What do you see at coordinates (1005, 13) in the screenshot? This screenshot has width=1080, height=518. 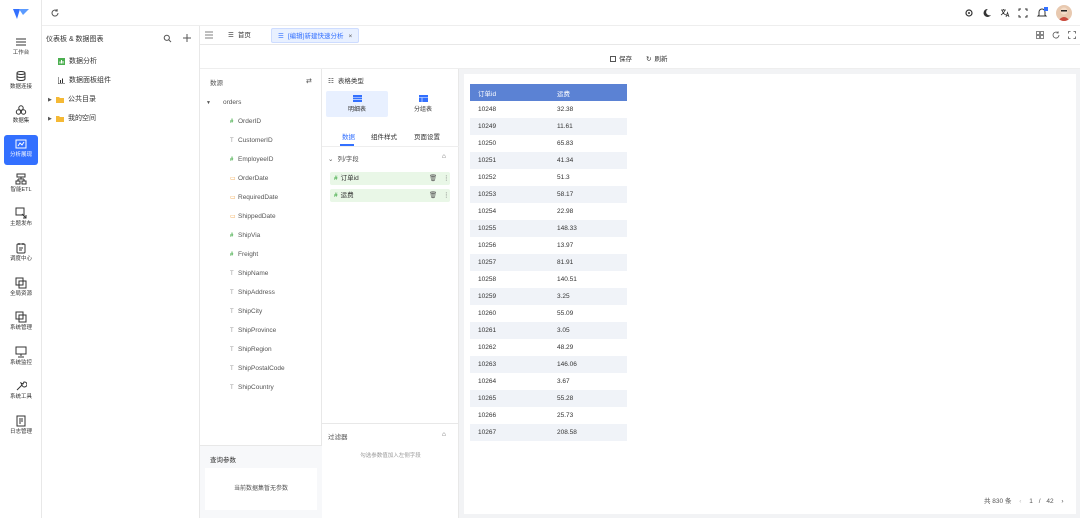 I see `translate-icon` at bounding box center [1005, 13].